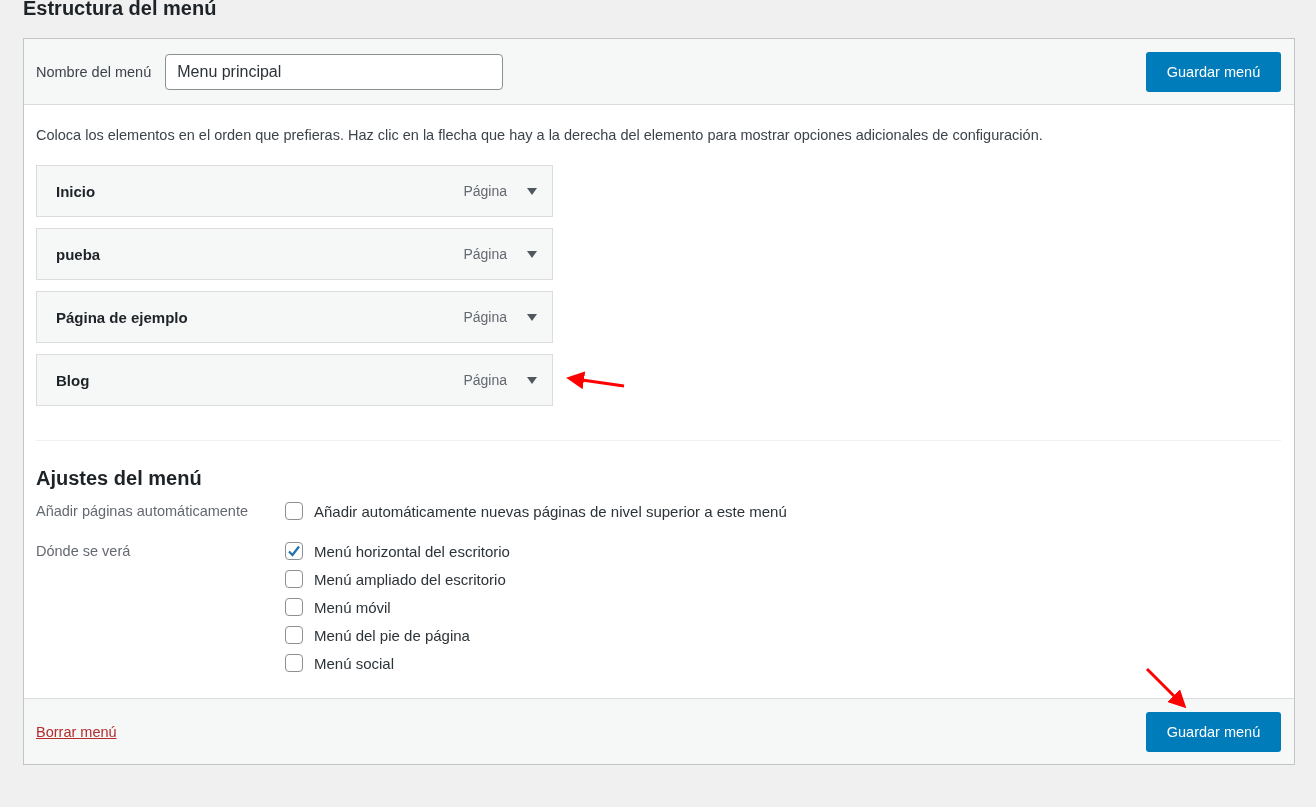 Image resolution: width=1316 pixels, height=807 pixels. What do you see at coordinates (120, 9) in the screenshot?
I see `section-heading: Estructura del menú` at bounding box center [120, 9].